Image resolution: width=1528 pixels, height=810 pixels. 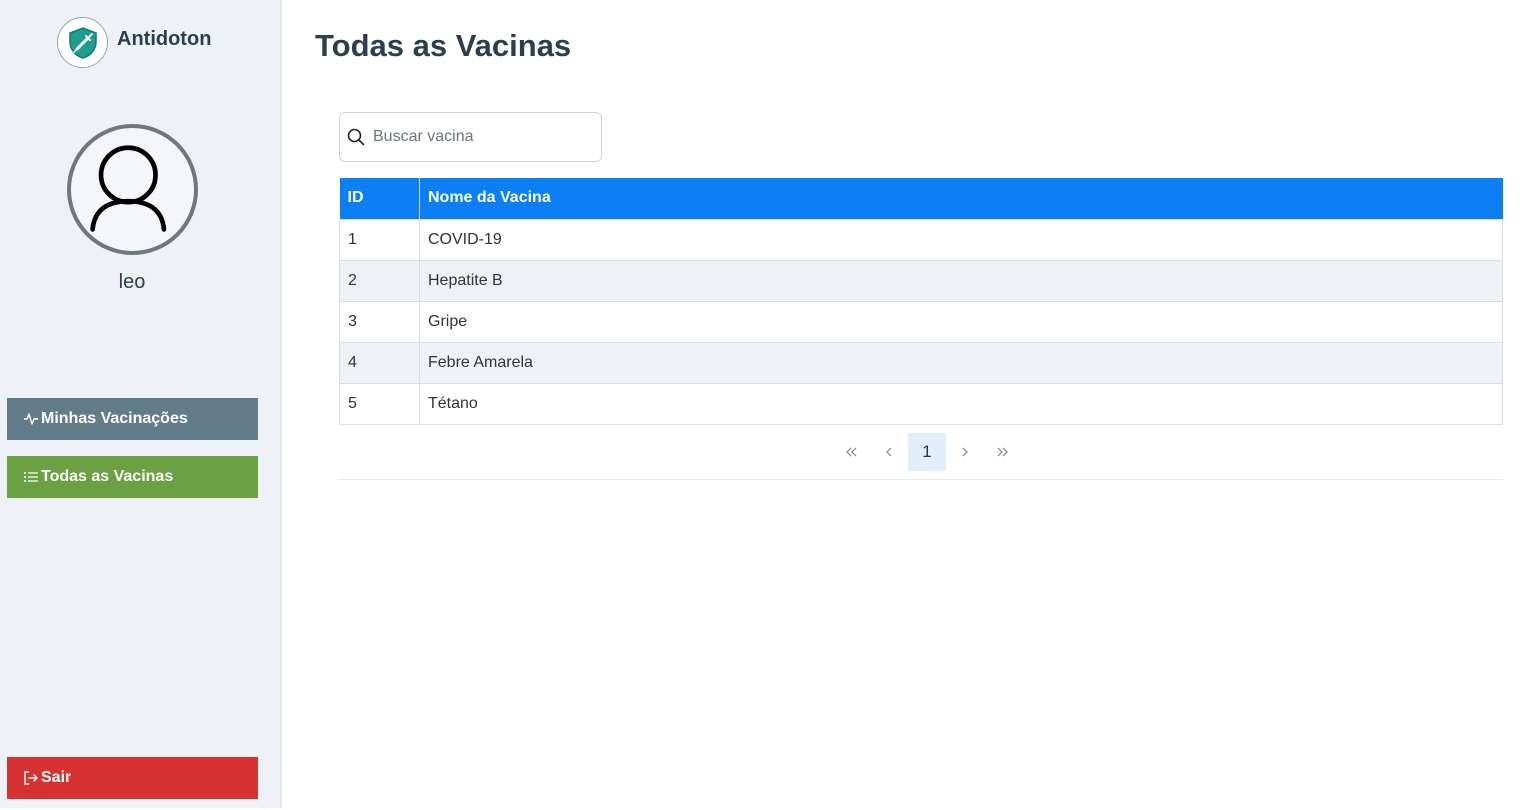 I want to click on table-row: 2 Hepatite B, so click(x=921, y=280).